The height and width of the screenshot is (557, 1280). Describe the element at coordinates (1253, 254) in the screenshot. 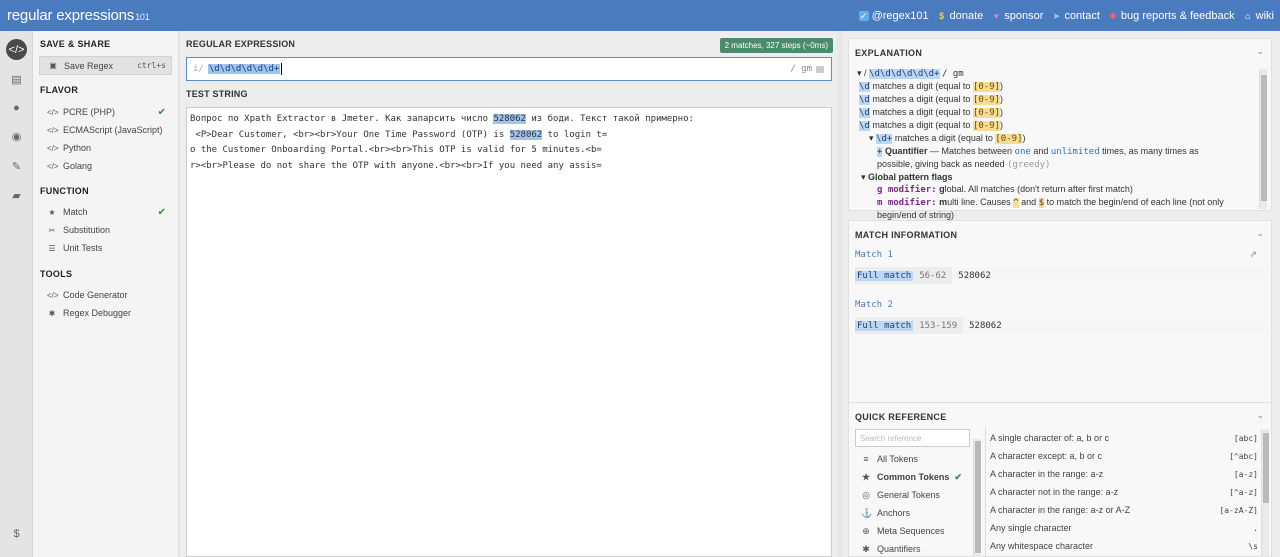

I see `share-icon: ⇗` at that location.